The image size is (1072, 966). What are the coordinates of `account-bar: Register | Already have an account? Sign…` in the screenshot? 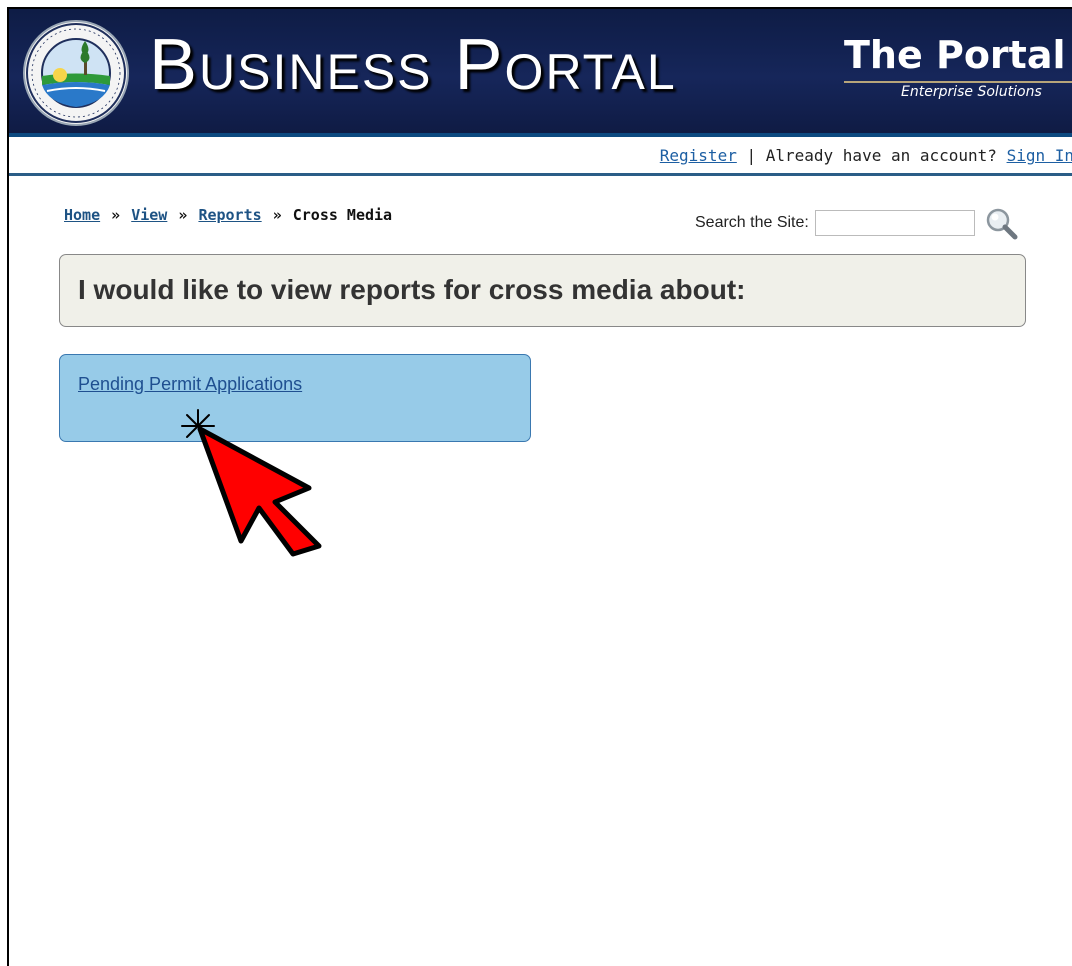 It's located at (540, 156).